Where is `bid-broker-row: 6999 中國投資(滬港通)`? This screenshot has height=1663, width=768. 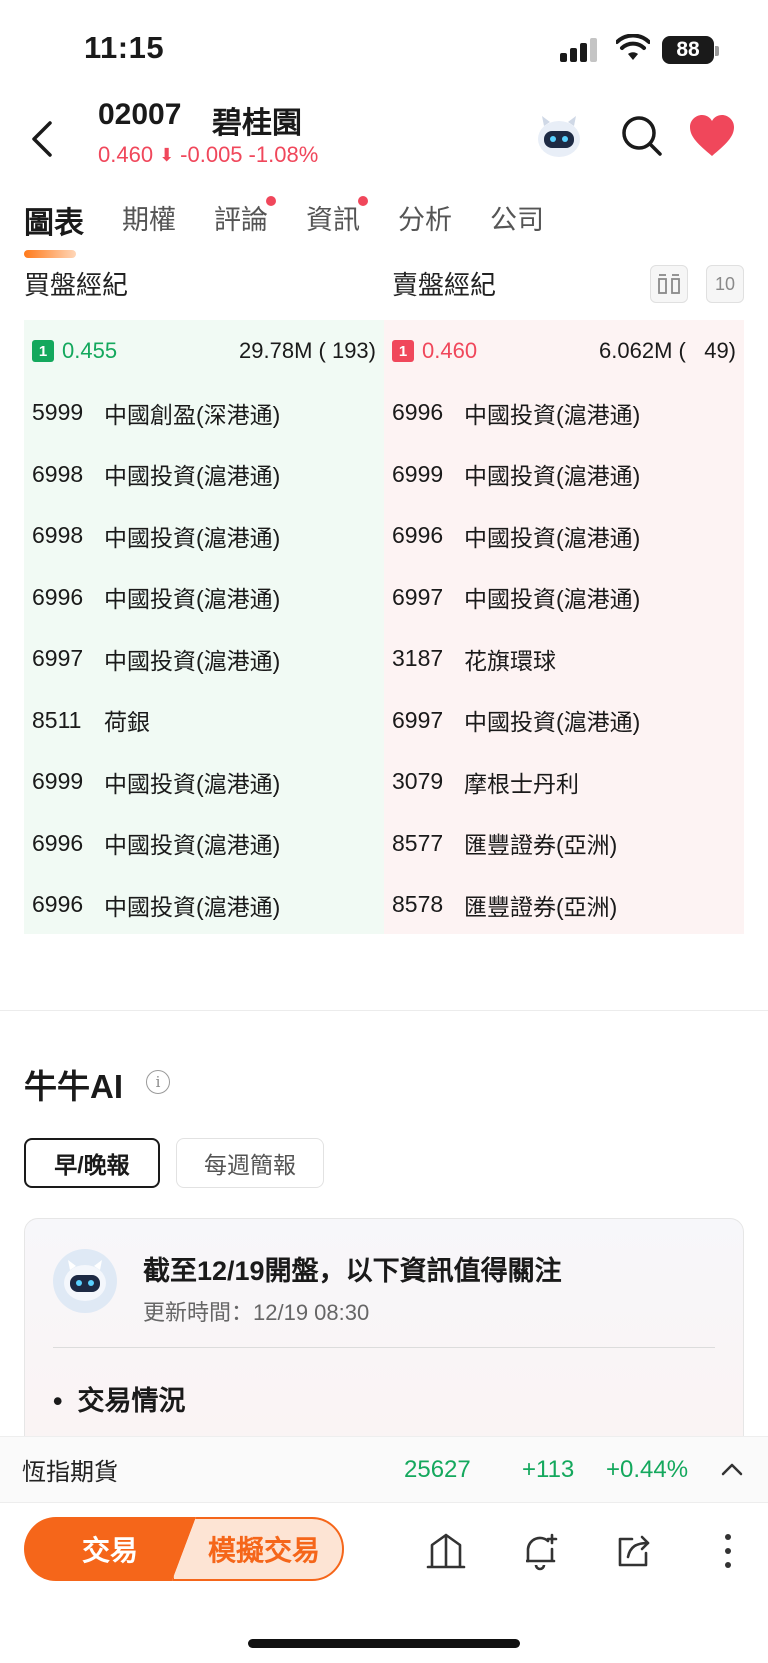 bid-broker-row: 6999 中國投資(滬港通) is located at coordinates (204, 782).